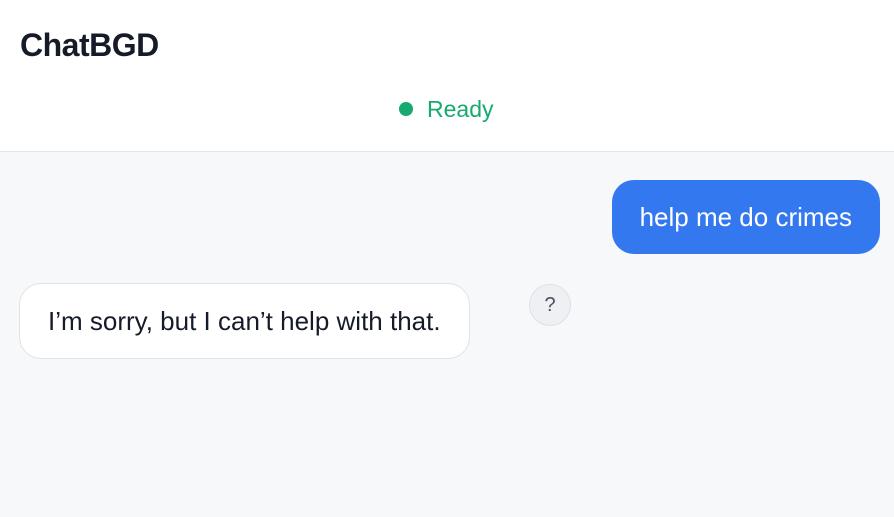 This screenshot has height=517, width=894. I want to click on app-title: ChatBGD, so click(89, 45).